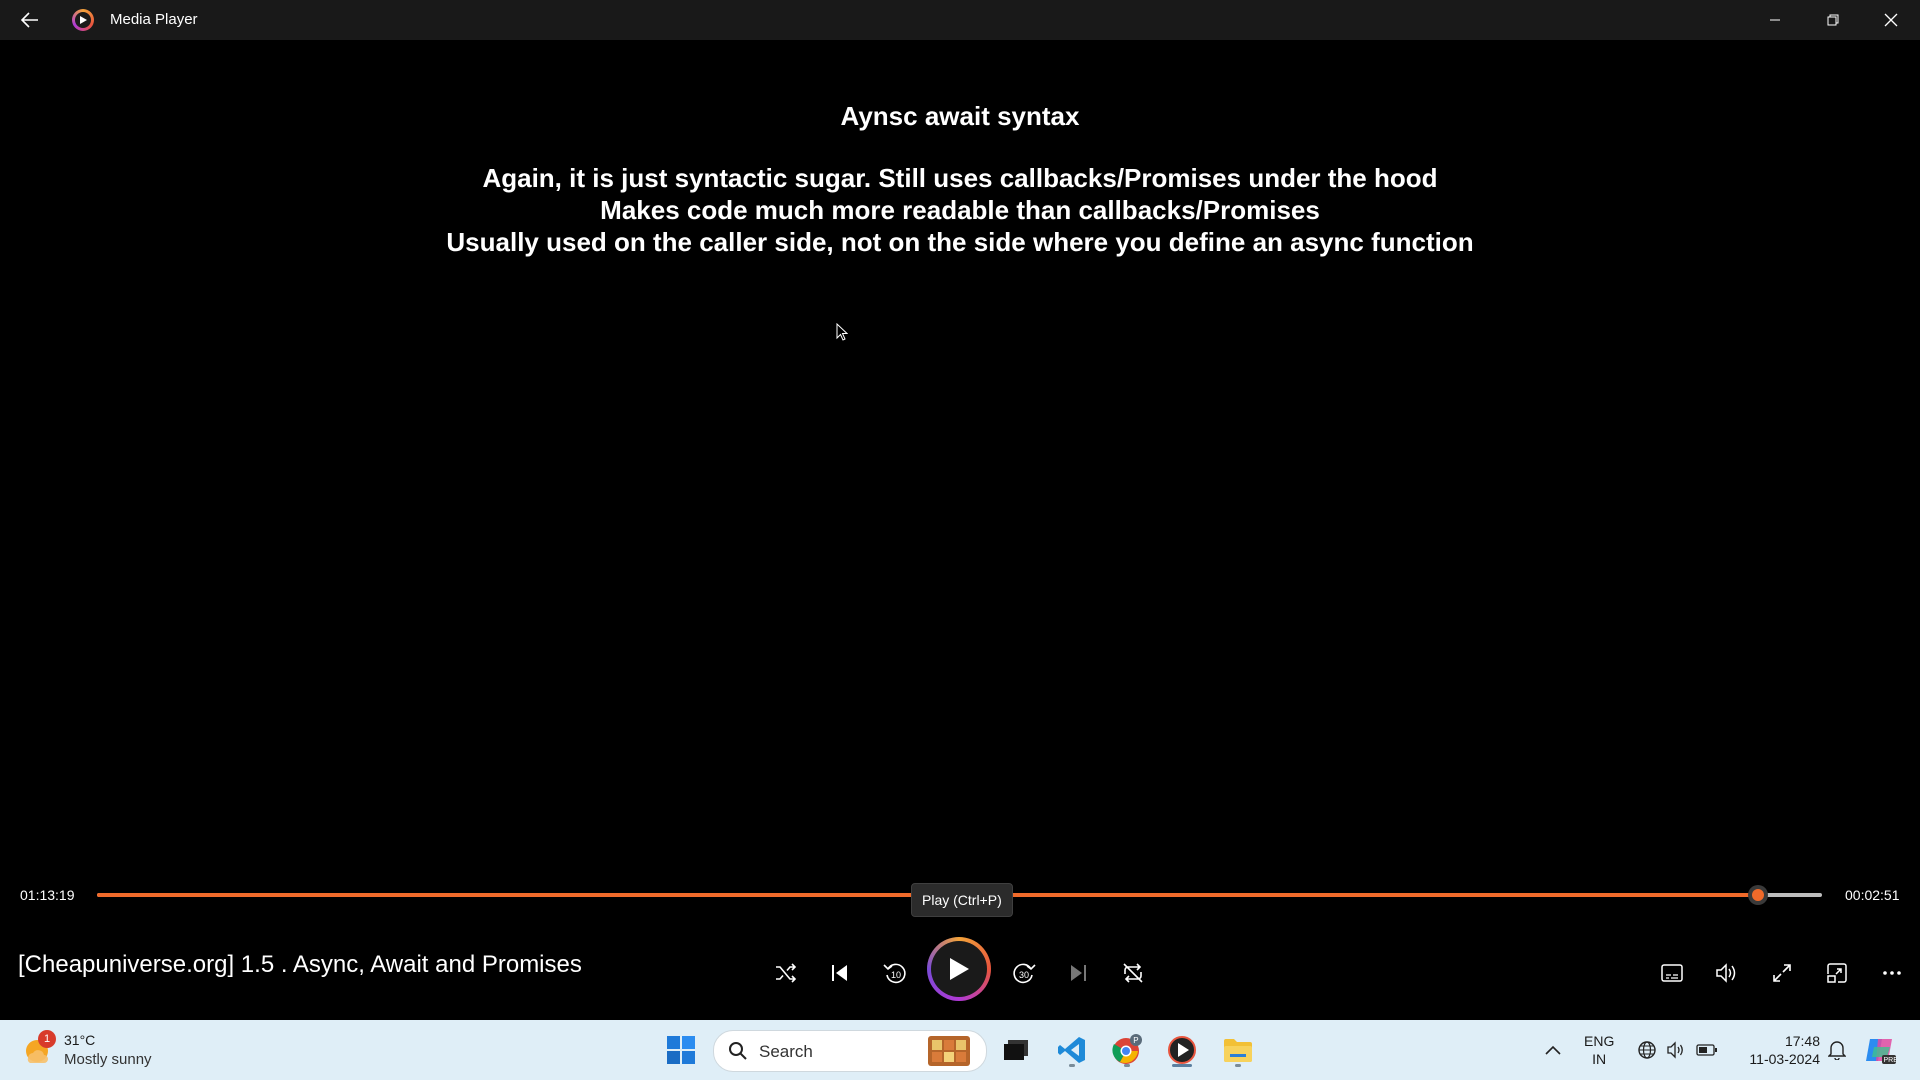 This screenshot has height=1080, width=1920. I want to click on battery-button, so click(1707, 1050).